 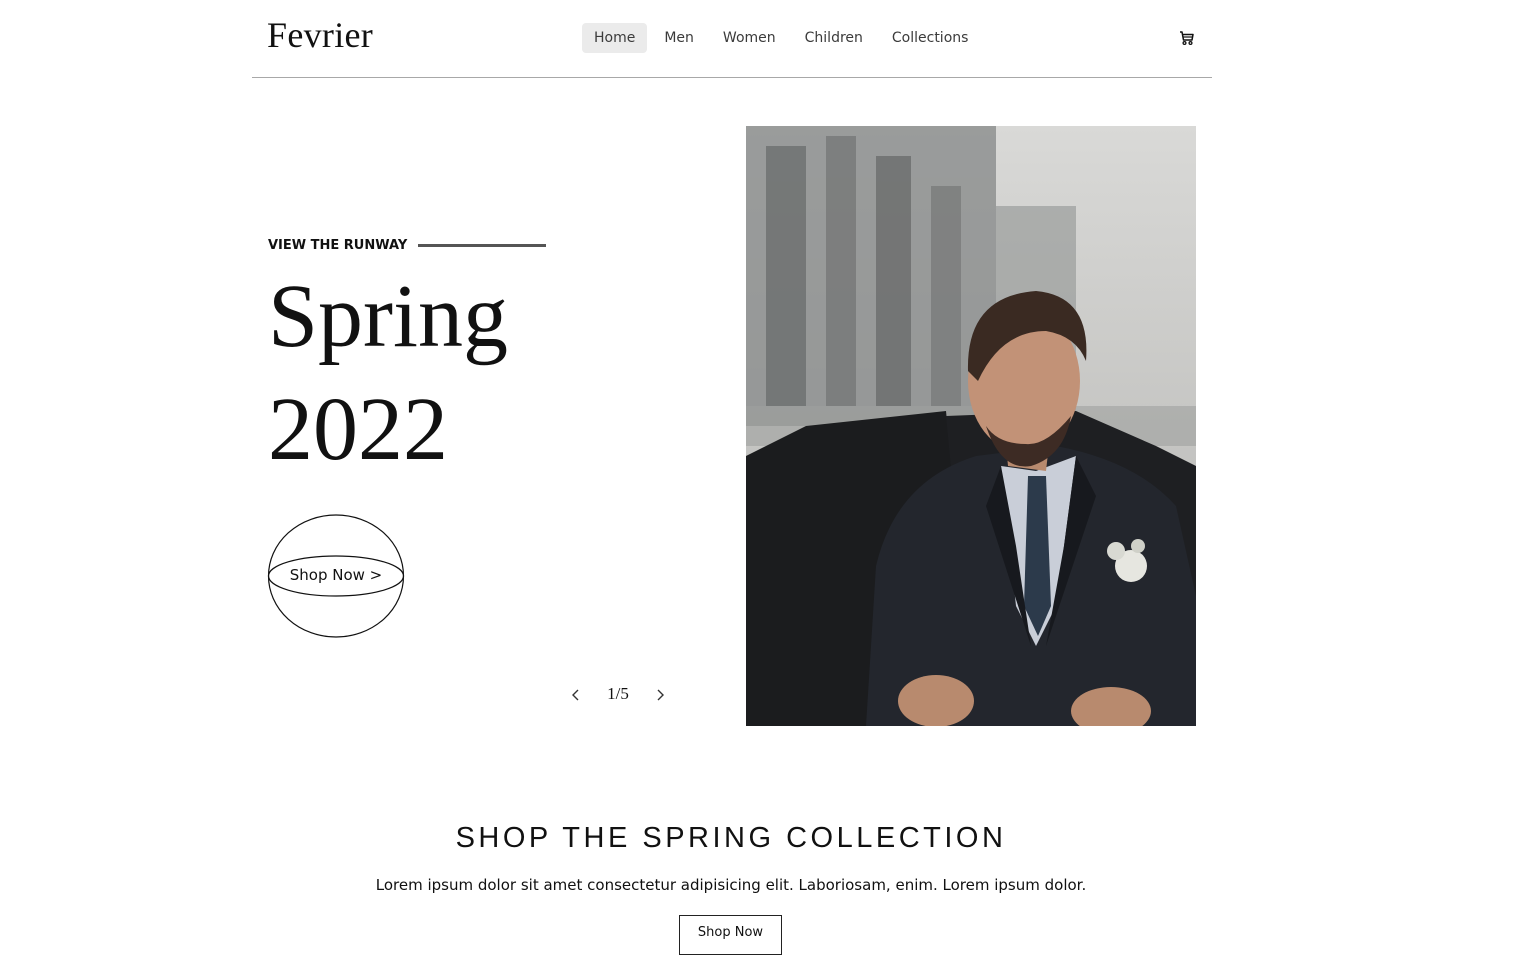 I want to click on nav-item-men: Men, so click(x=679, y=38).